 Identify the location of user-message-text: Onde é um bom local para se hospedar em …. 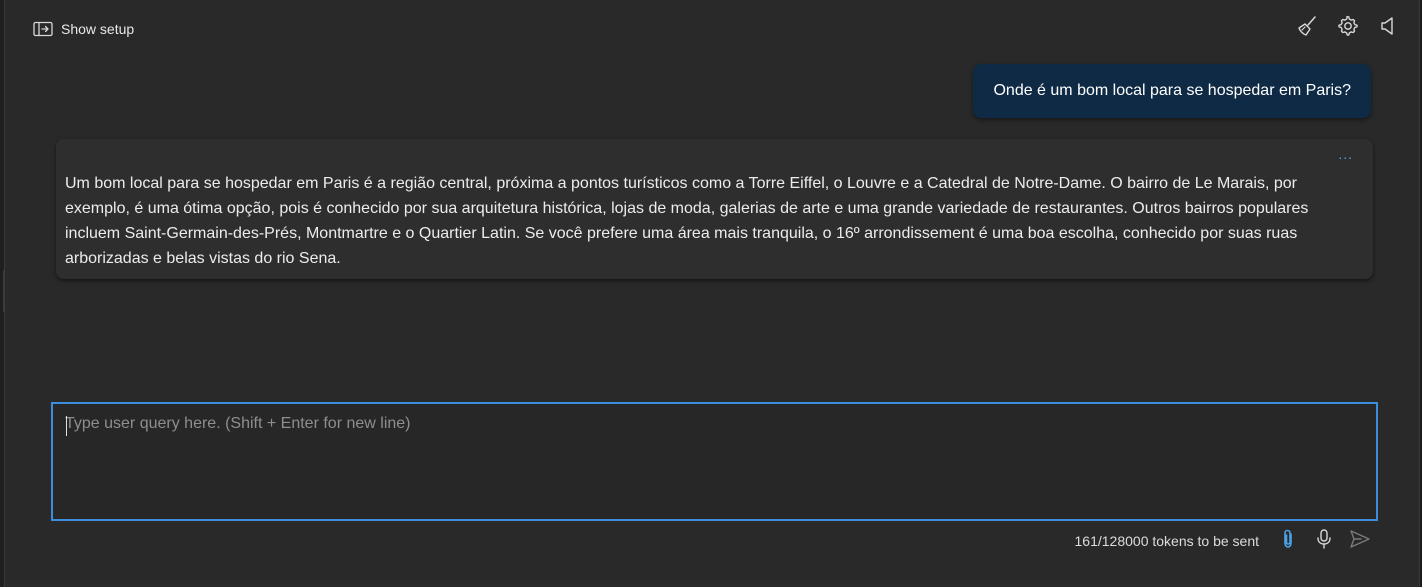
(1172, 90).